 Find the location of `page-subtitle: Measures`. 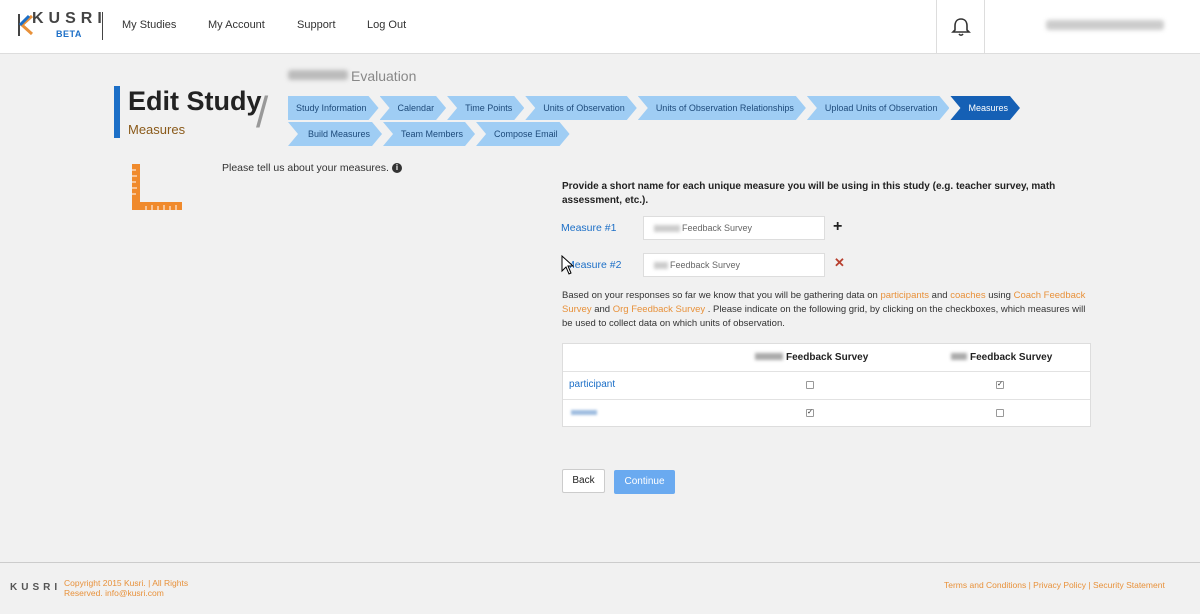

page-subtitle: Measures is located at coordinates (157, 129).